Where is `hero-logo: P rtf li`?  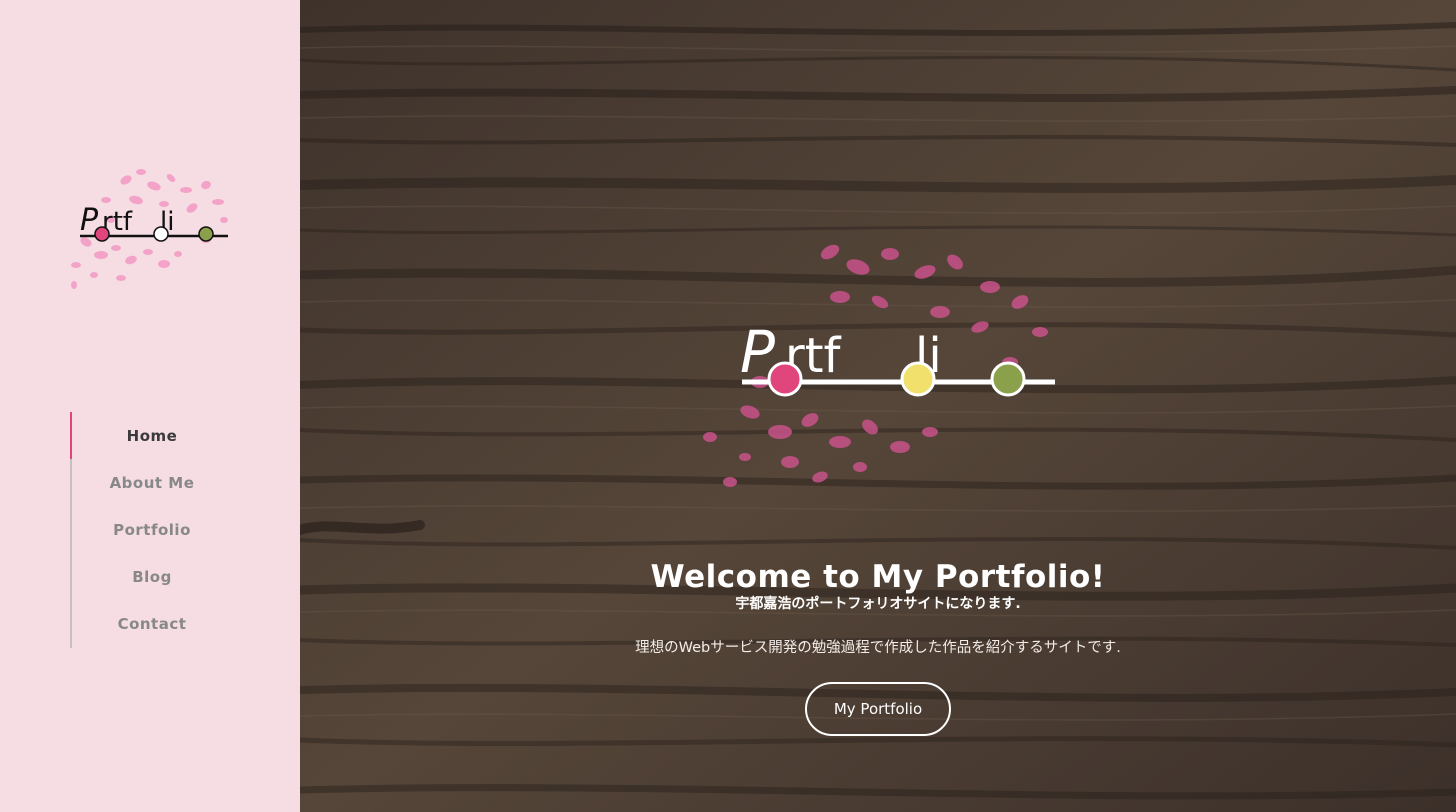
hero-logo: P rtf li is located at coordinates (880, 367).